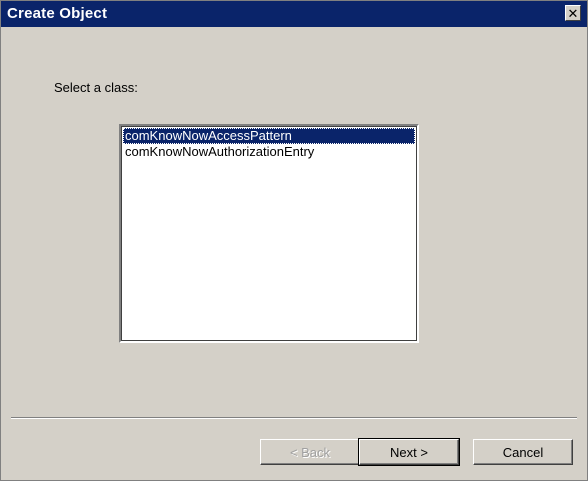  I want to click on list-item: comKnowNowAccessPattern, so click(269, 136).